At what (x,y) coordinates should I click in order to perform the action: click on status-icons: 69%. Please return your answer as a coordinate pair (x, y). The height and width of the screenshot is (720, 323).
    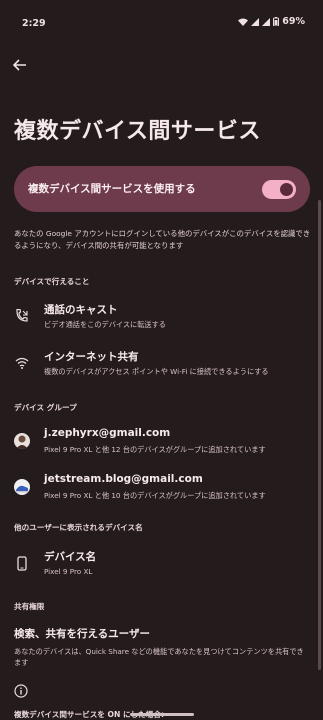
    Looking at the image, I should click on (271, 21).